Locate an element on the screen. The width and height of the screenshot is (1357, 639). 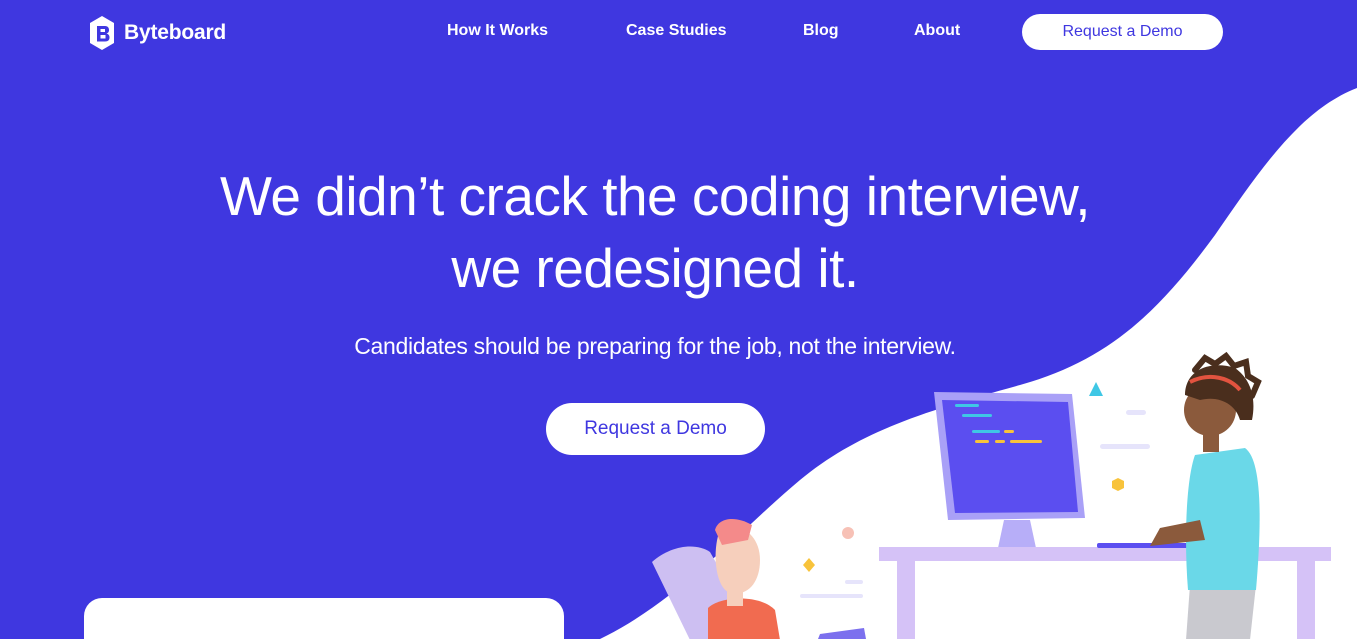
hero-title-line-2: we redesigned it. is located at coordinates (655, 268).